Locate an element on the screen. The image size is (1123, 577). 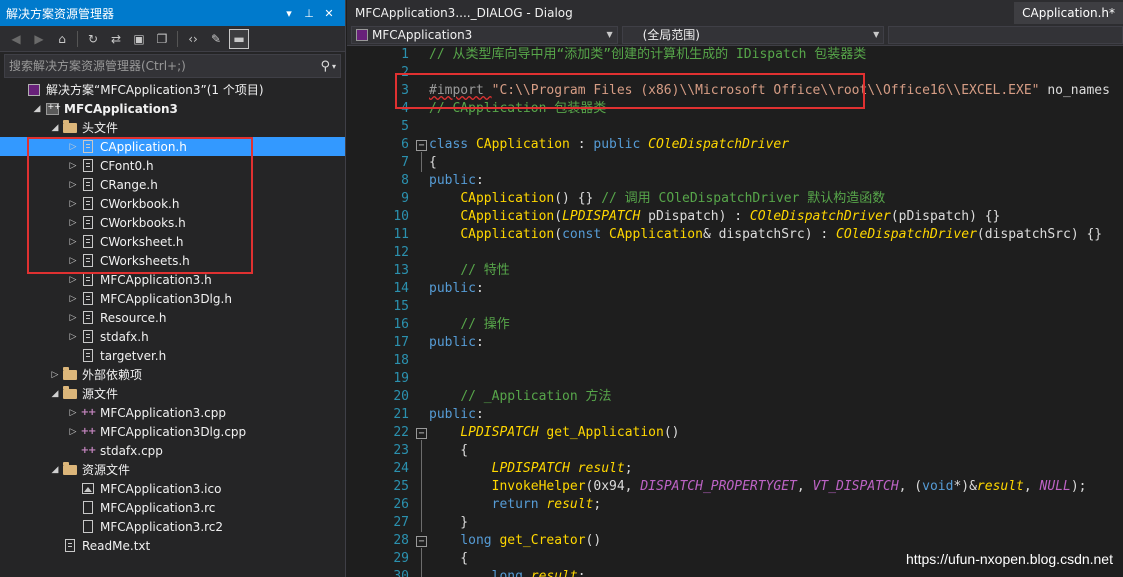
tree-item-label: MFCApplication3.rc2 is located at coordinates (162, 526).